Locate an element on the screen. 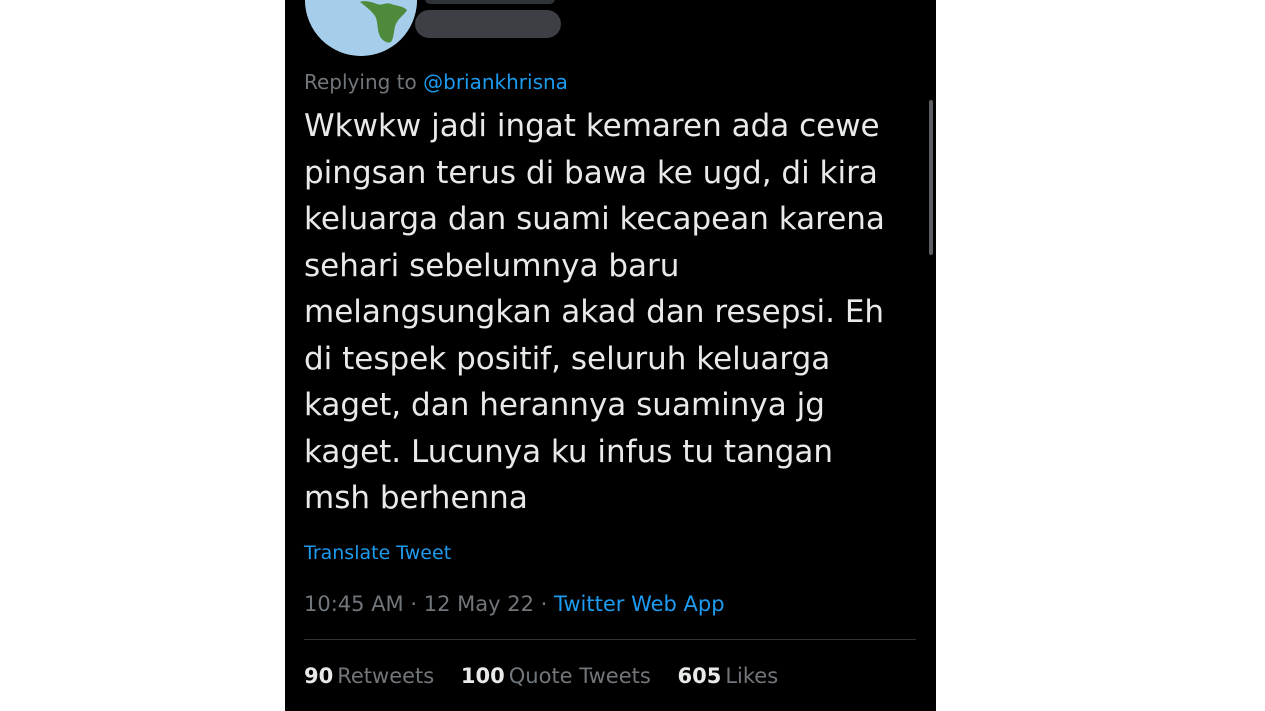 This screenshot has height=711, width=1265. display-name-placeholder is located at coordinates (490, 2).